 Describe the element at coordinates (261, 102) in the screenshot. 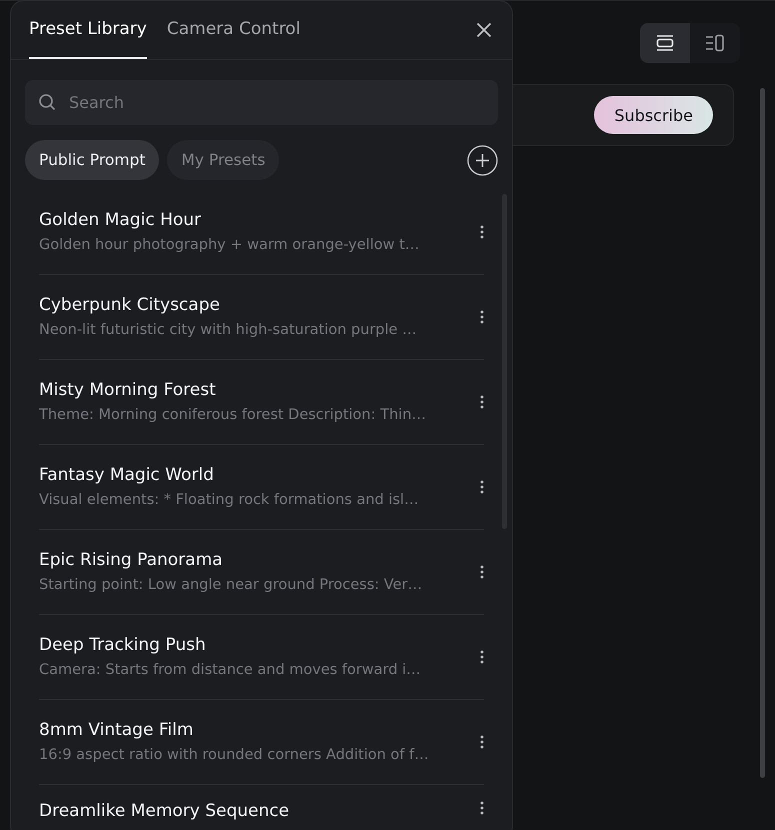

I see `search-field: Search` at that location.